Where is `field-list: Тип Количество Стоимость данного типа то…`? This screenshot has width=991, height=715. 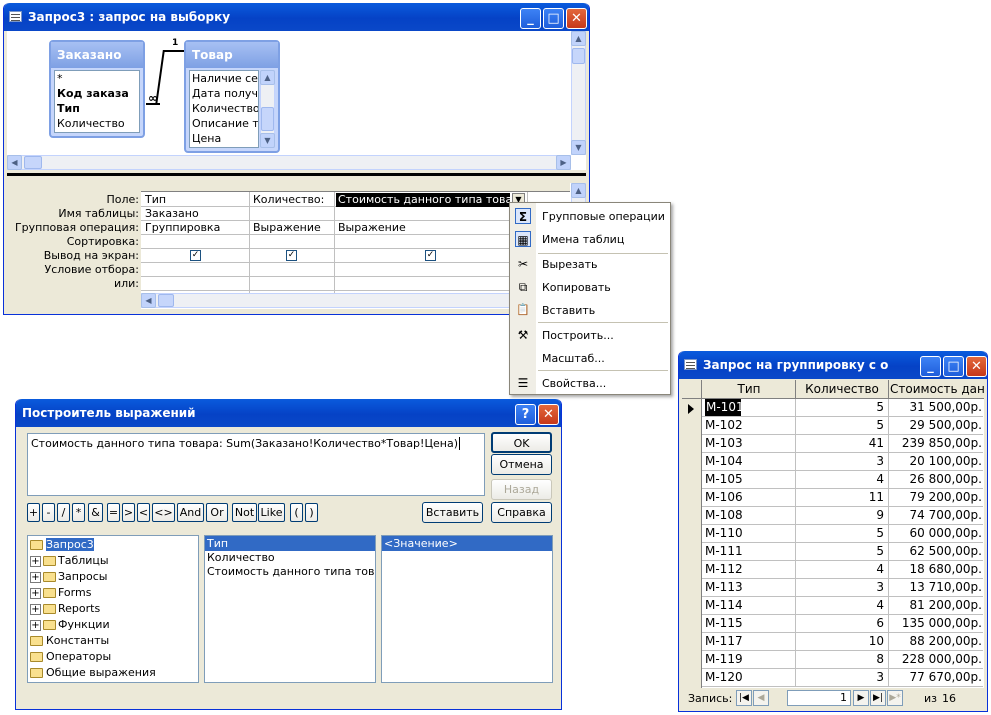 field-list: Тип Количество Стоимость данного типа то… is located at coordinates (290, 609).